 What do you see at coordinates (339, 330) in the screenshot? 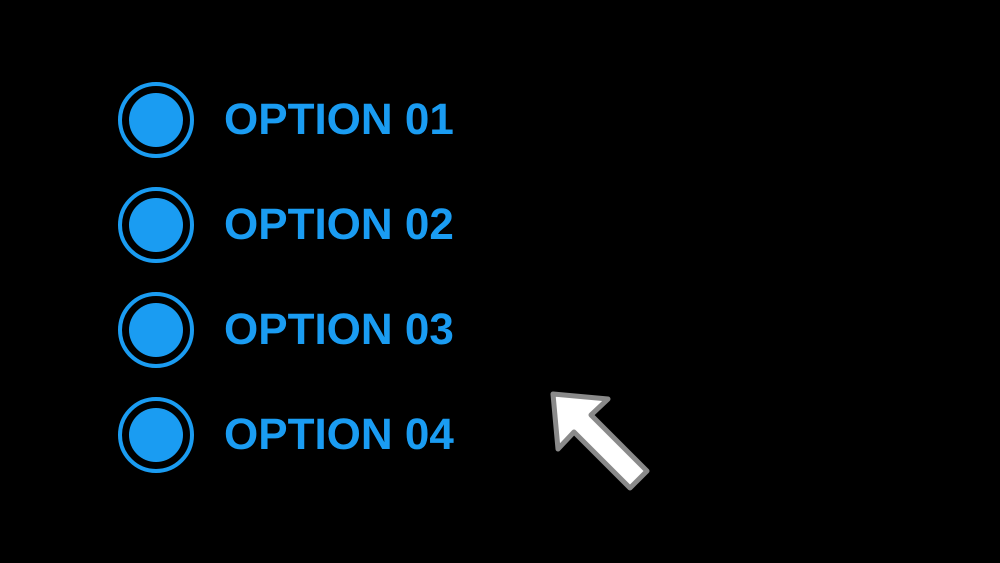
I see `option-label: OPTION 03` at bounding box center [339, 330].